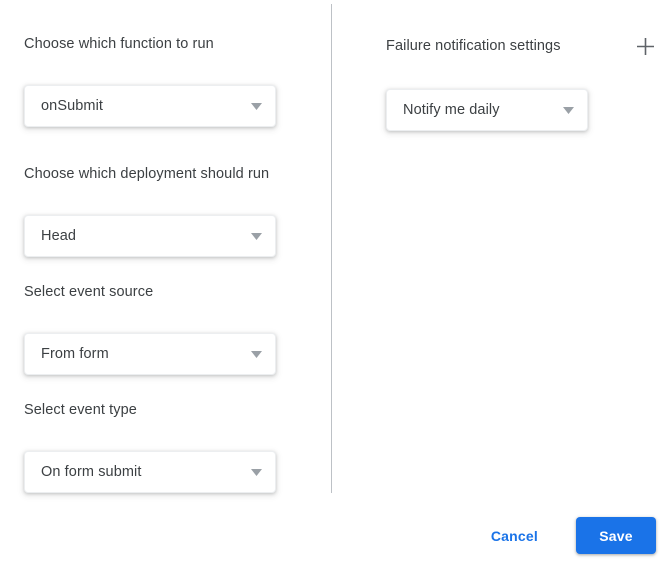 This screenshot has height=564, width=671. I want to click on column-divider, so click(331, 248).